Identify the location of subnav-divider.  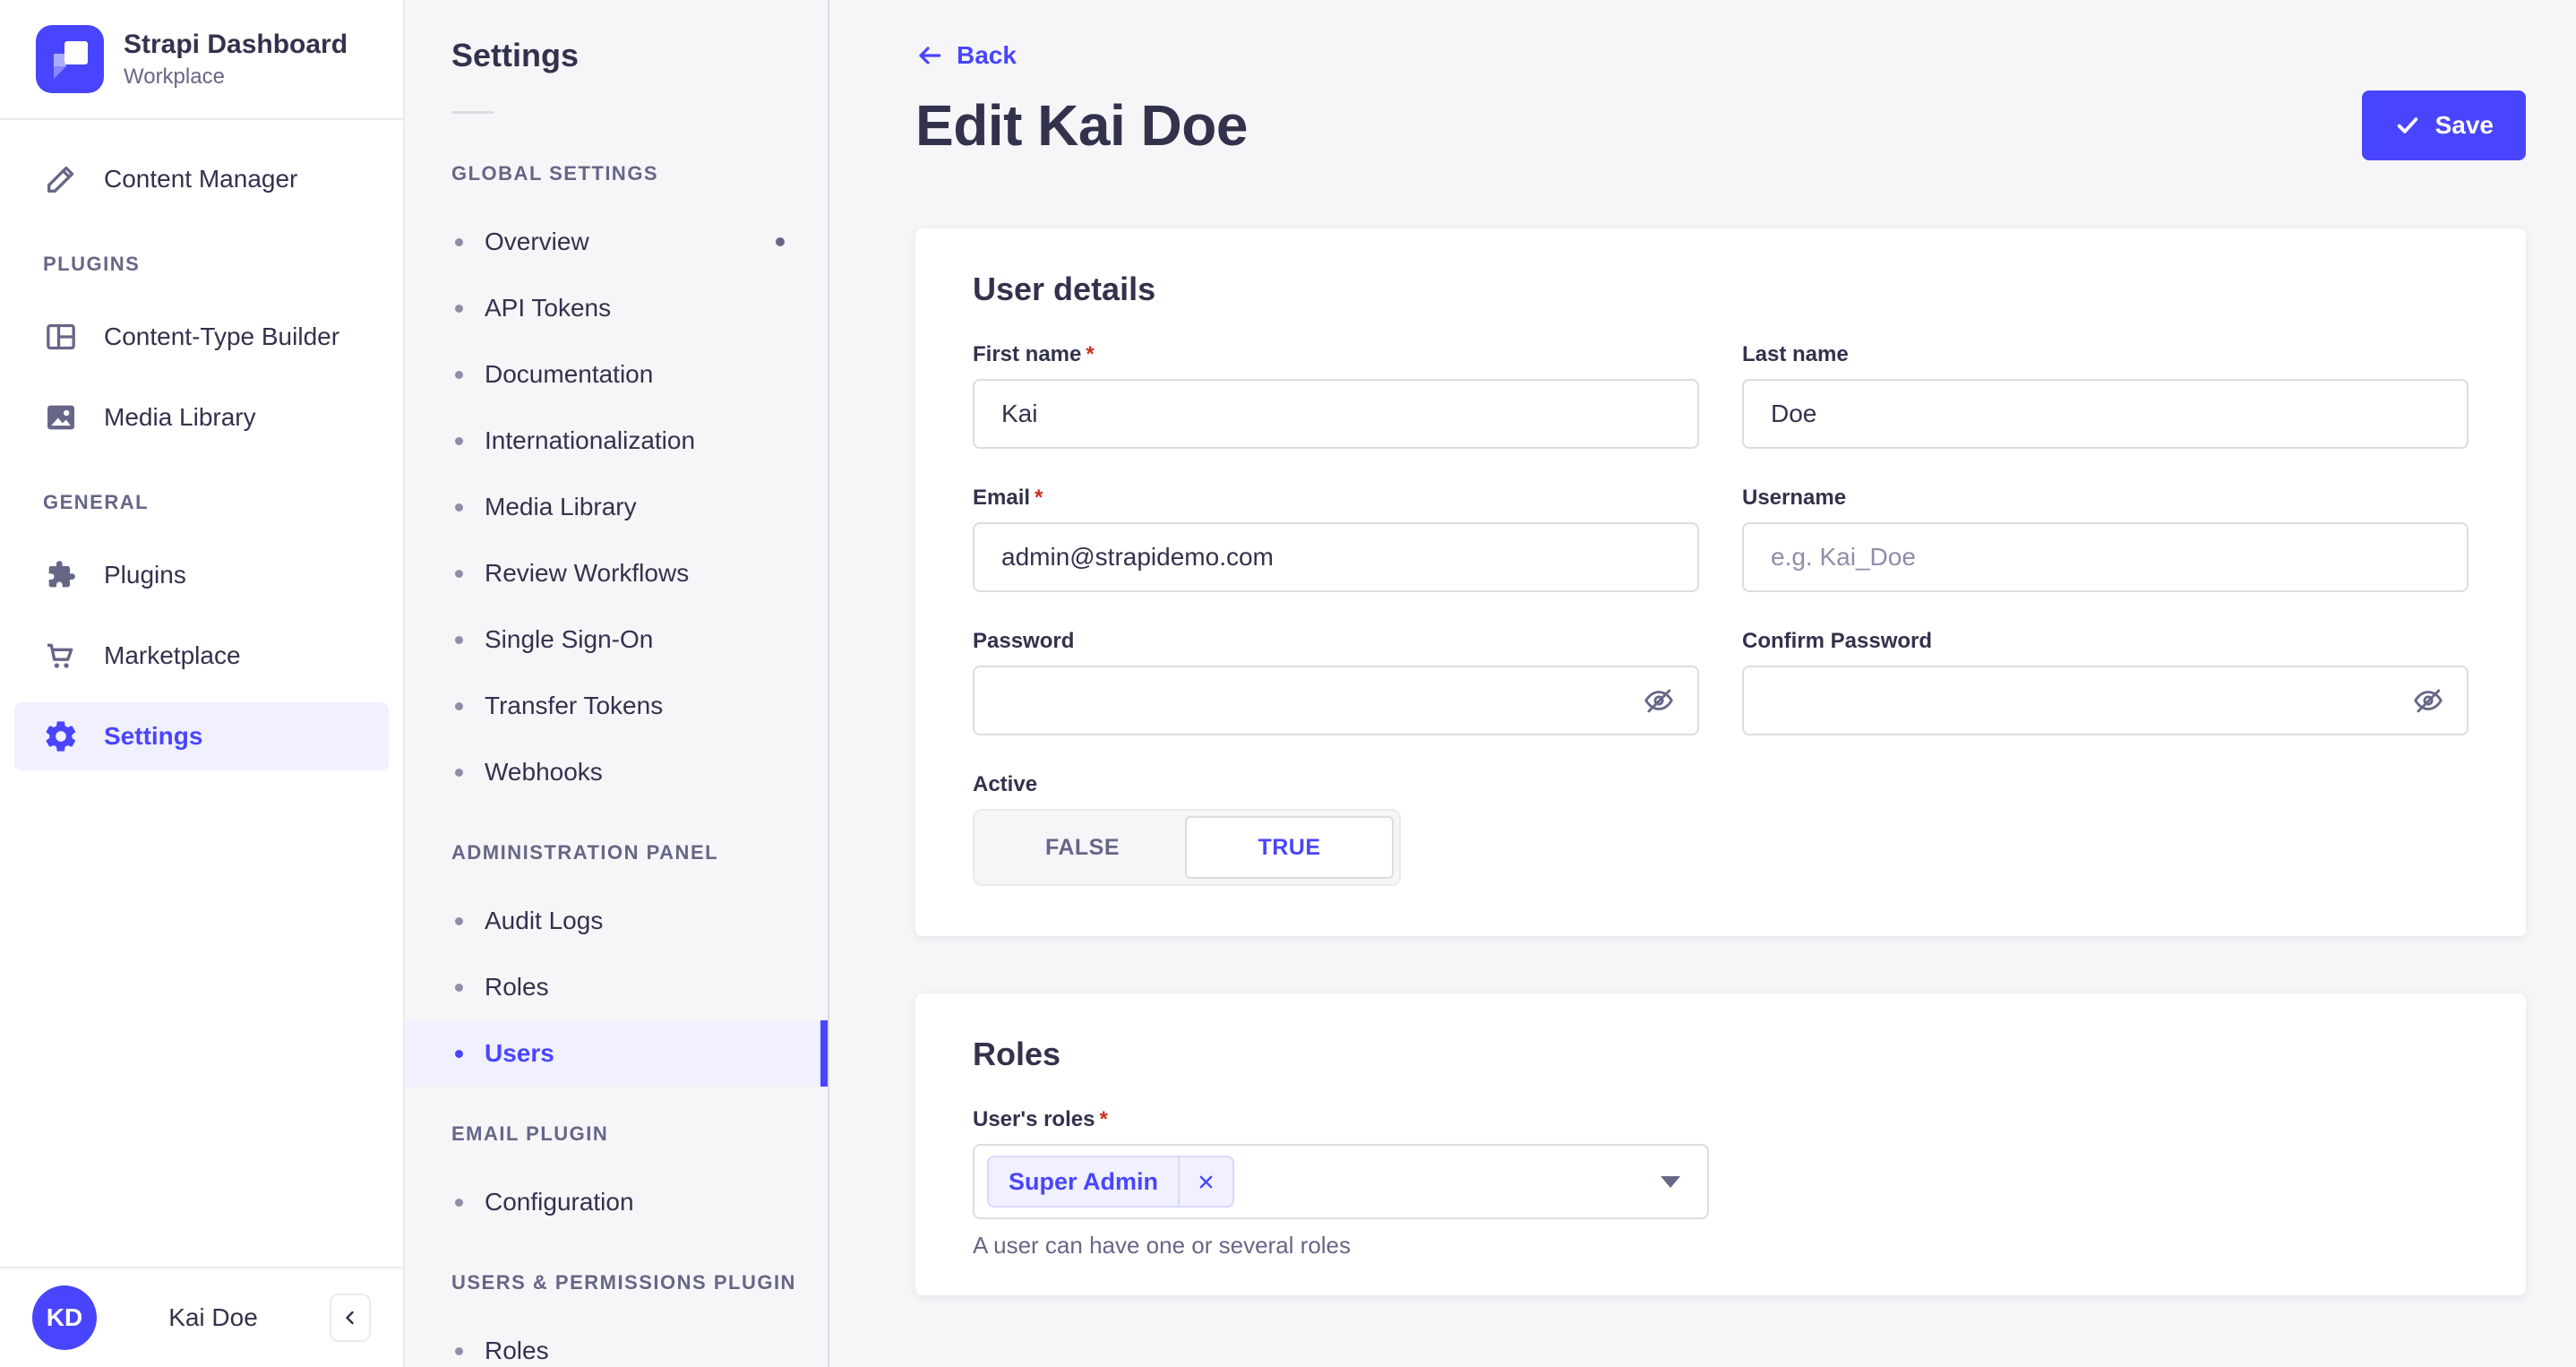
(472, 112).